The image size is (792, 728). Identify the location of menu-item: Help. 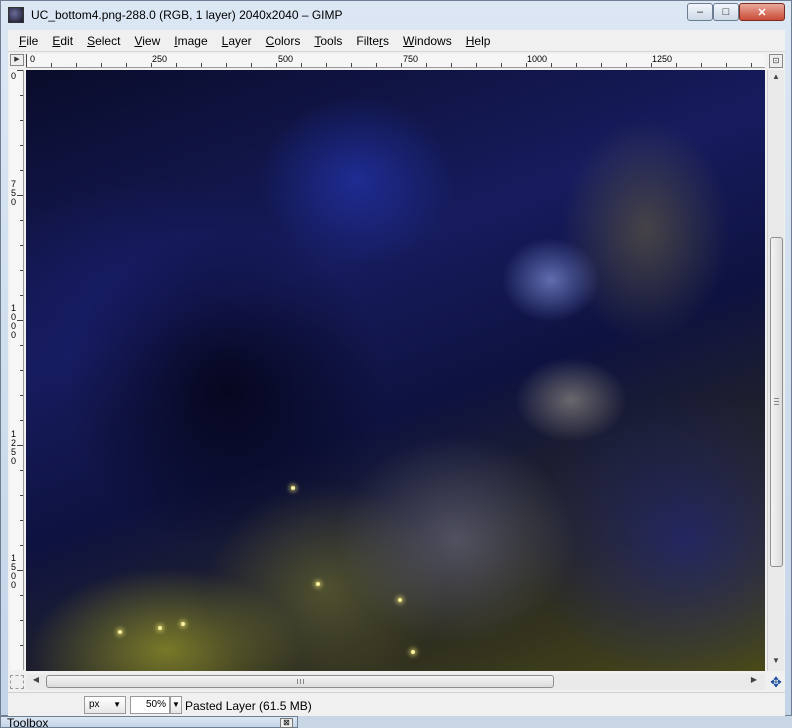
(478, 41).